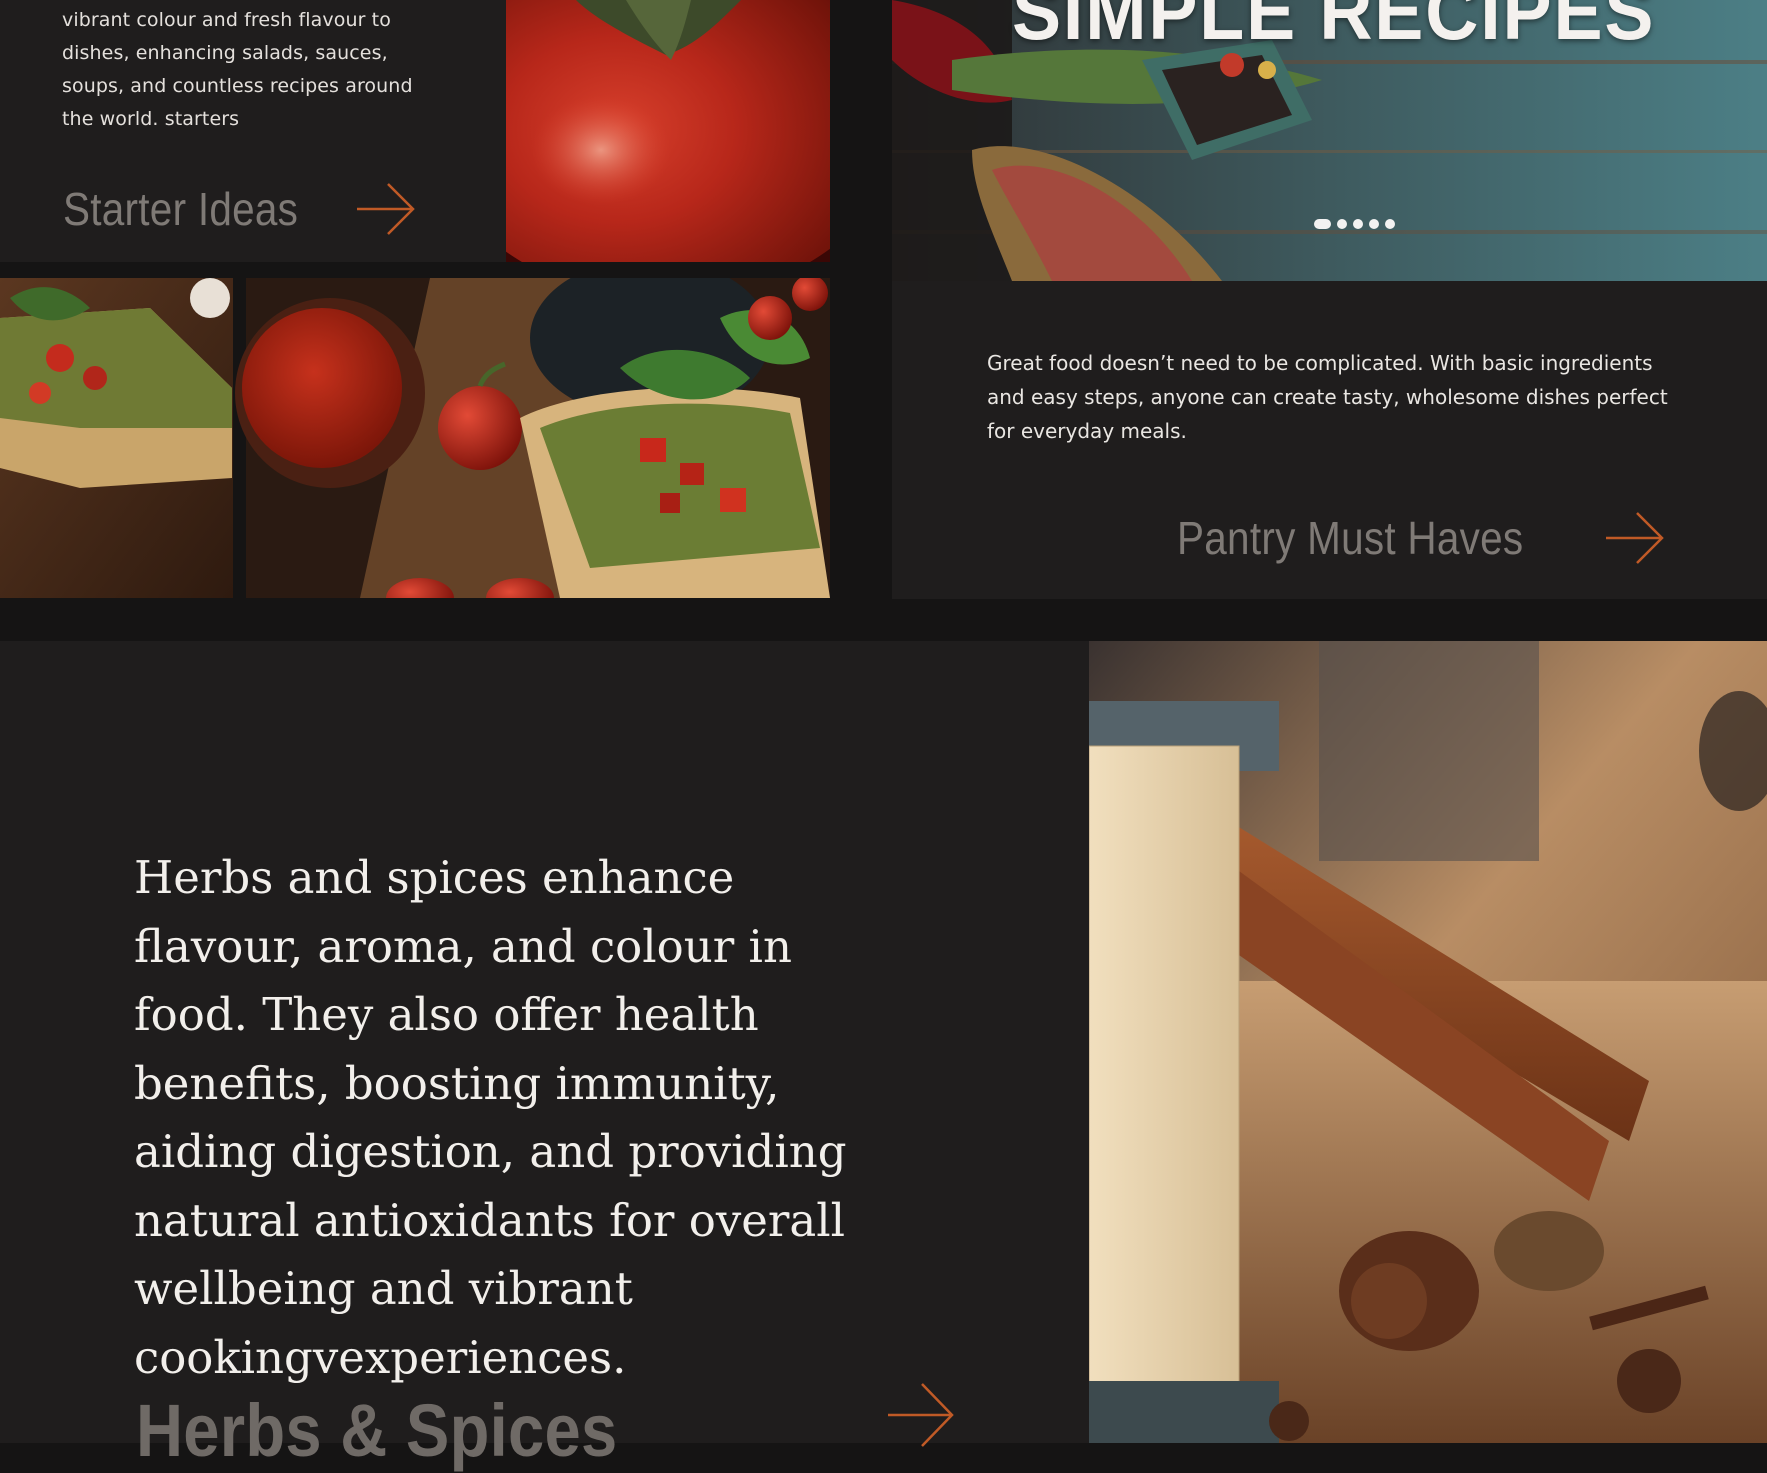 This screenshot has width=1767, height=1473. Describe the element at coordinates (1350, 538) in the screenshot. I see `pantry-must-haves-label: Pantry Must Haves` at that location.